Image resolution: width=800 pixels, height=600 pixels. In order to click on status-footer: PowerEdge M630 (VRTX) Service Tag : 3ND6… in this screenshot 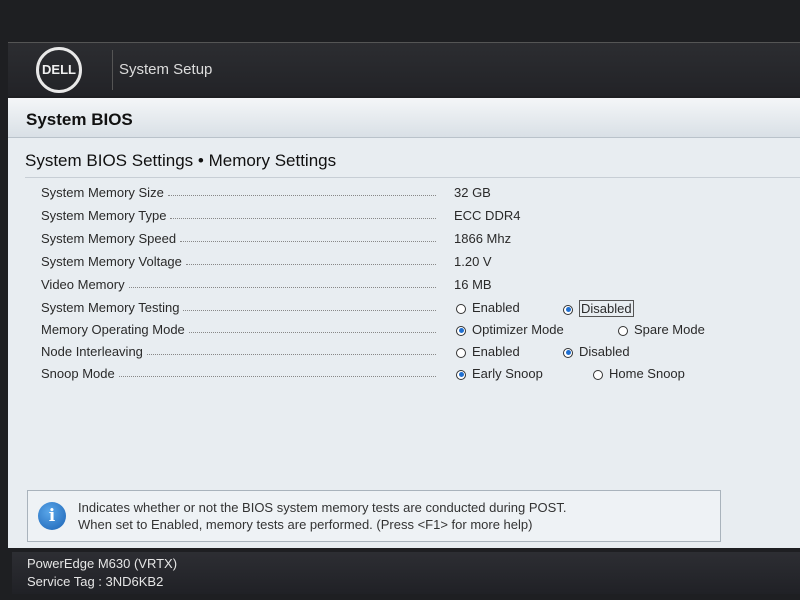, I will do `click(406, 573)`.